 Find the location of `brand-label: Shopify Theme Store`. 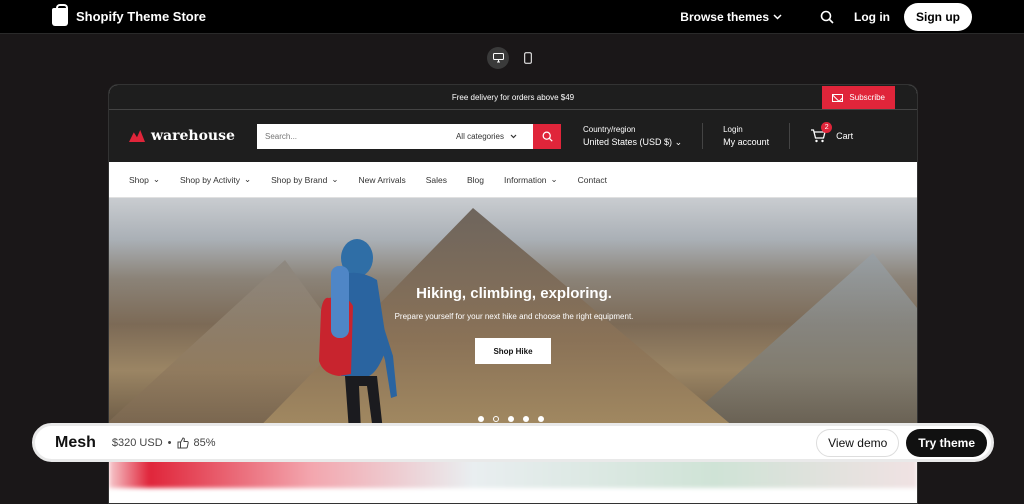

brand-label: Shopify Theme Store is located at coordinates (141, 16).